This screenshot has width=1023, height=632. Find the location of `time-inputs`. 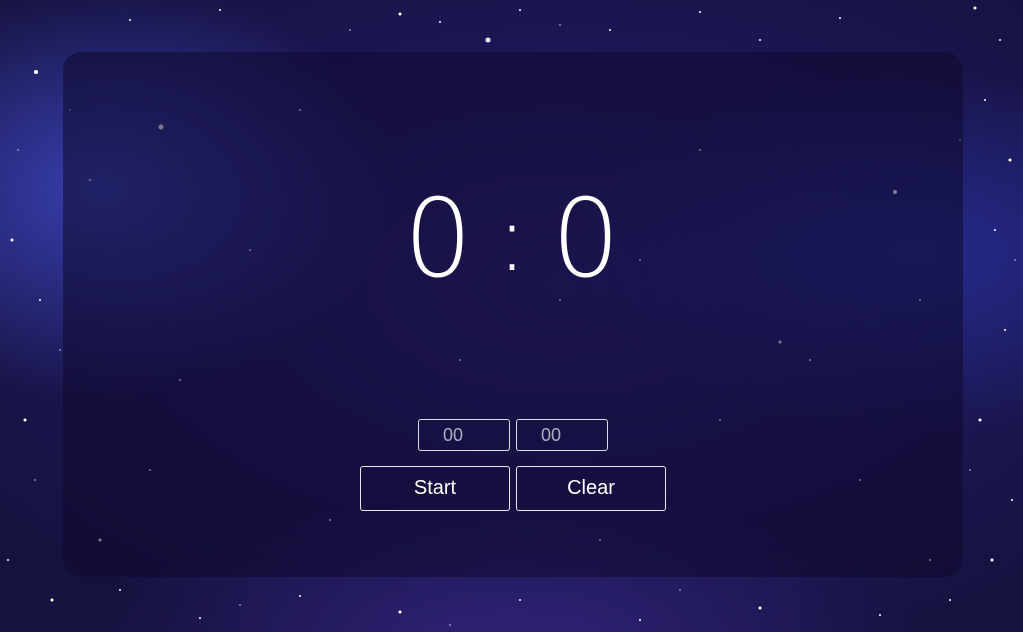

time-inputs is located at coordinates (513, 435).